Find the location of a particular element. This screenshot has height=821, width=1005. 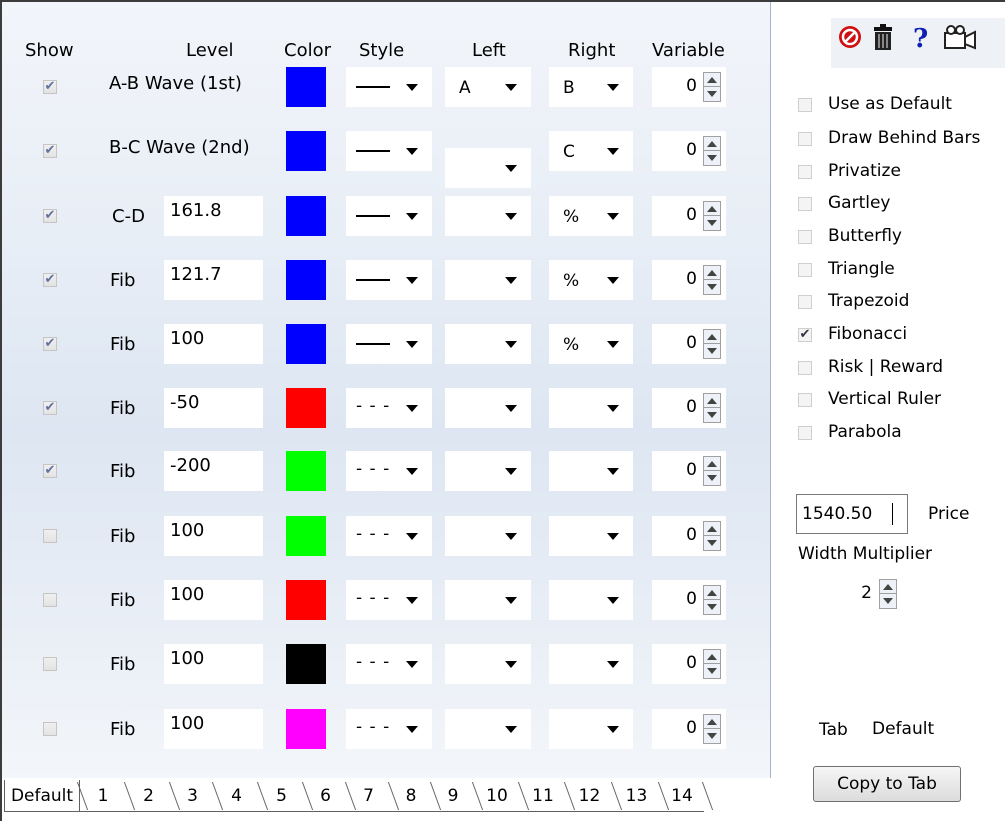

level-input: 121.7 is located at coordinates (213, 280).